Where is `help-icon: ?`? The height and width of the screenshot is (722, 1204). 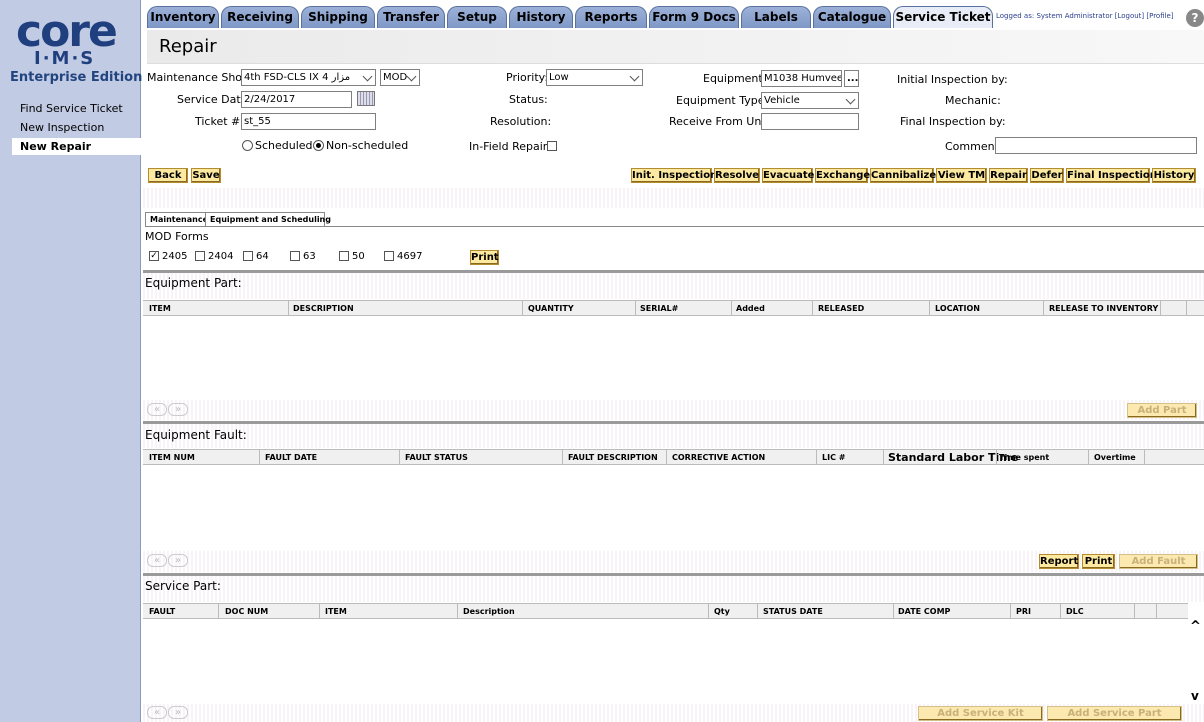 help-icon: ? is located at coordinates (1195, 18).